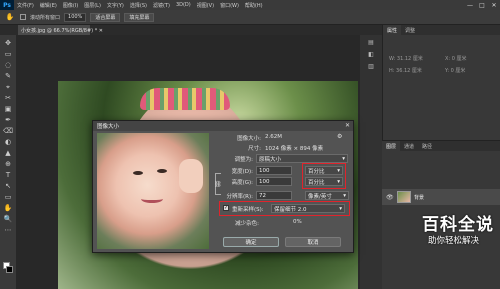 This screenshot has width=500, height=289. What do you see at coordinates (302, 158) in the screenshot?
I see `fit-to-dropdown: 原稿大小 ▾` at bounding box center [302, 158].